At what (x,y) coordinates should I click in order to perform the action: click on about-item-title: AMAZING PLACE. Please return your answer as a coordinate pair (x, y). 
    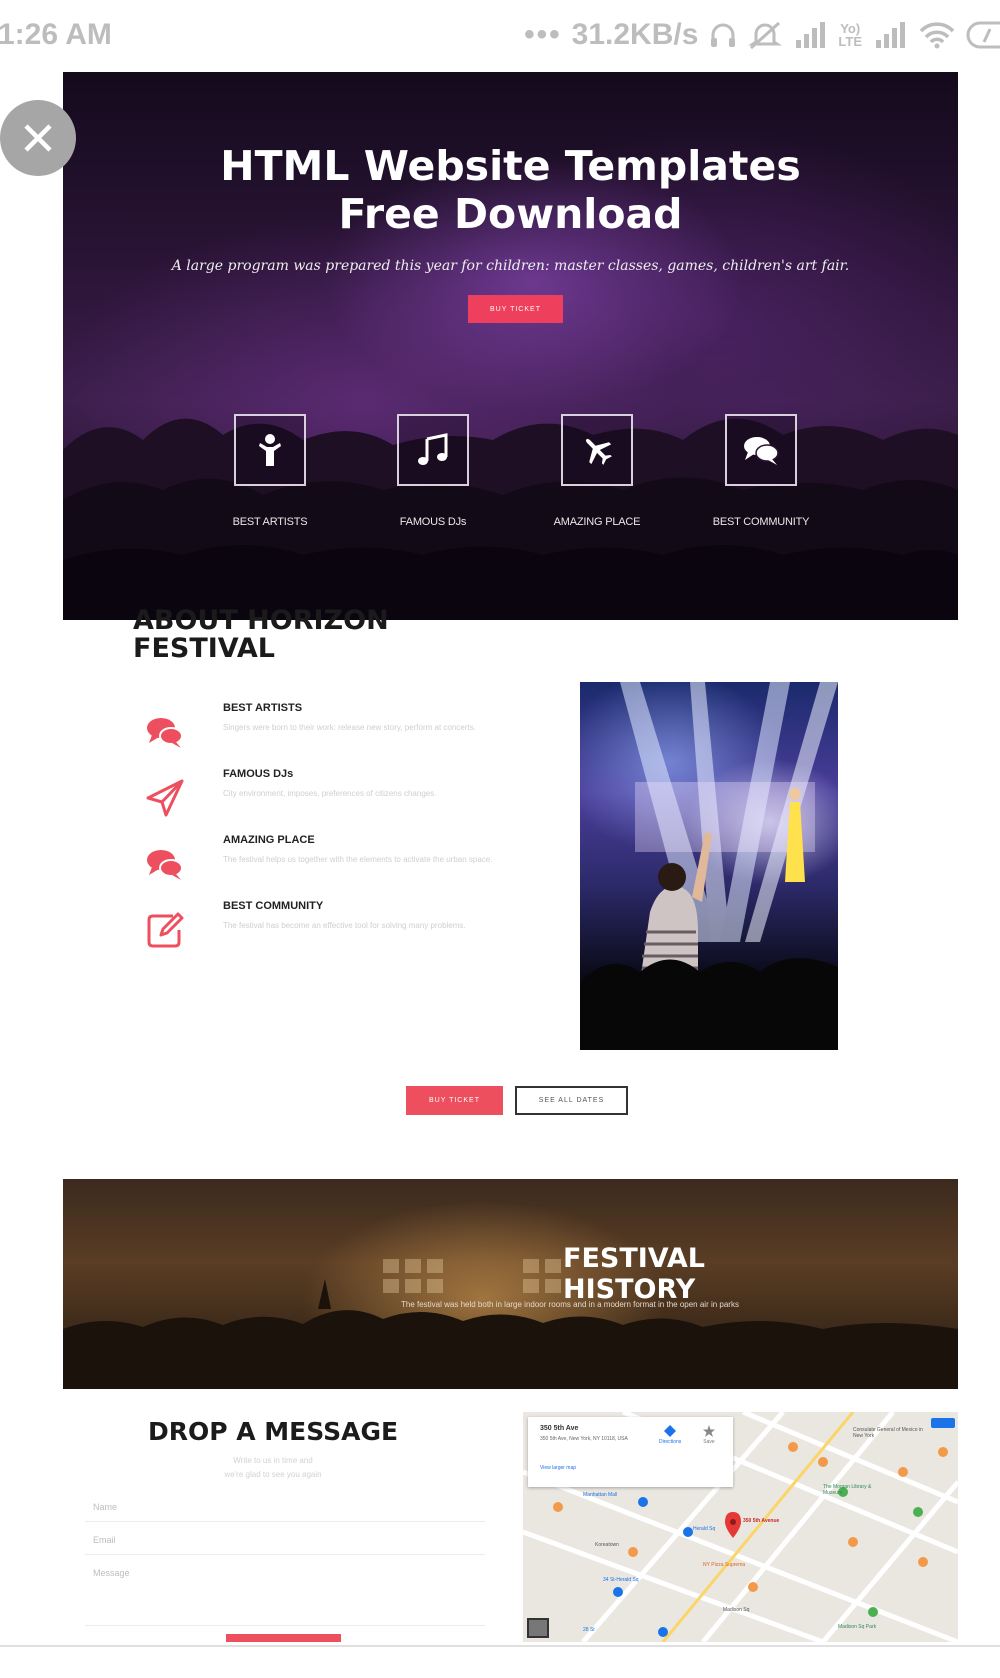
    Looking at the image, I should click on (269, 840).